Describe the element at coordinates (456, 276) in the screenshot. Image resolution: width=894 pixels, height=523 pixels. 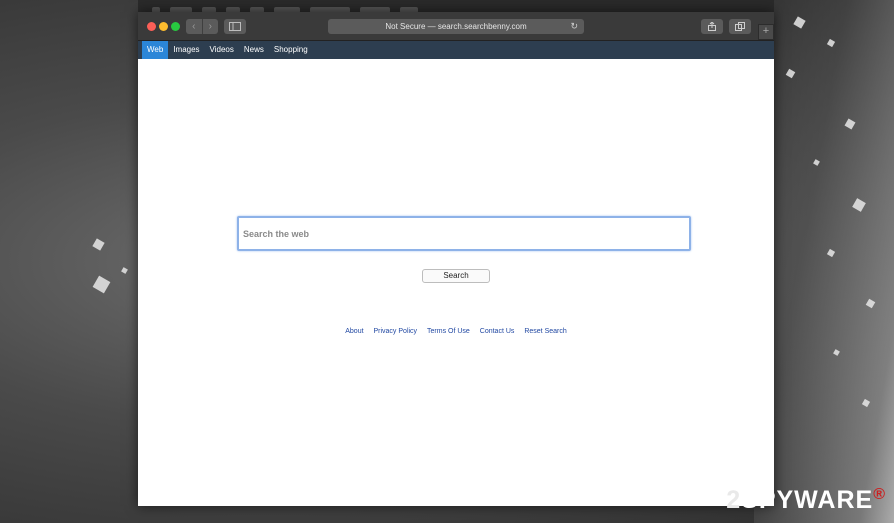
I see `search-button: Search` at that location.